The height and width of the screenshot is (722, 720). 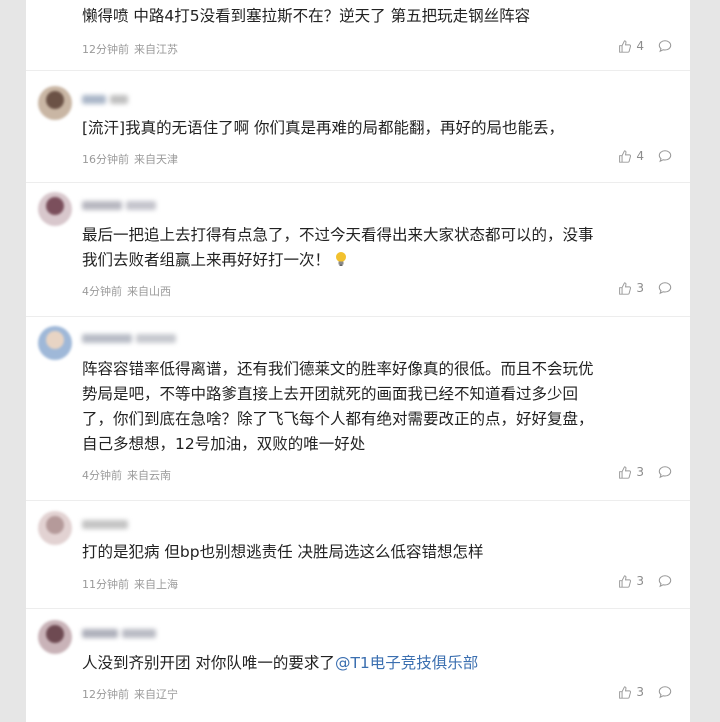 What do you see at coordinates (132, 49) in the screenshot?
I see `comment-meta: 12分钟前 来自江苏` at bounding box center [132, 49].